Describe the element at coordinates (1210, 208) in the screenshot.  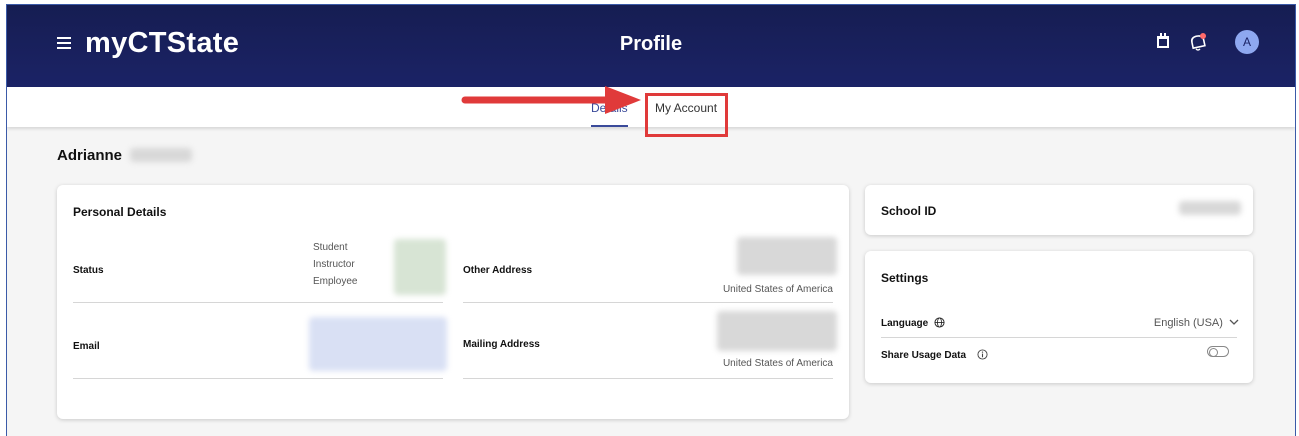
I see `redacted-school-id` at that location.